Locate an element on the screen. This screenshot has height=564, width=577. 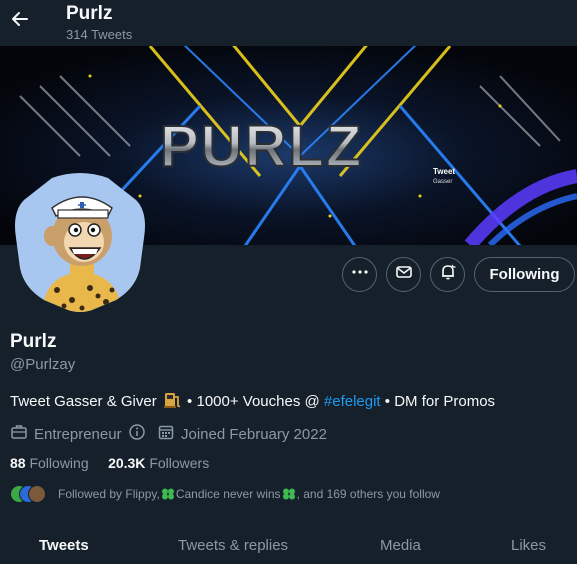
following-link: 88 Following is located at coordinates (49, 463).